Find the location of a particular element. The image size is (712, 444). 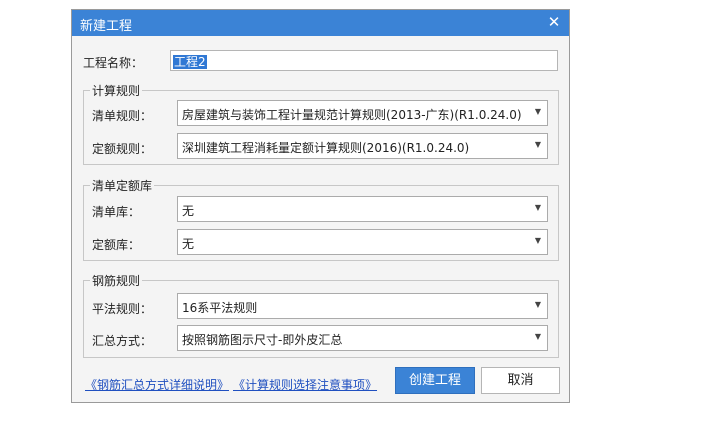

bill-rule-select: 房屋建筑与装饰工程计量规范计算规则(2013-广东)(R1.0.24.0) ▼ is located at coordinates (362, 113).